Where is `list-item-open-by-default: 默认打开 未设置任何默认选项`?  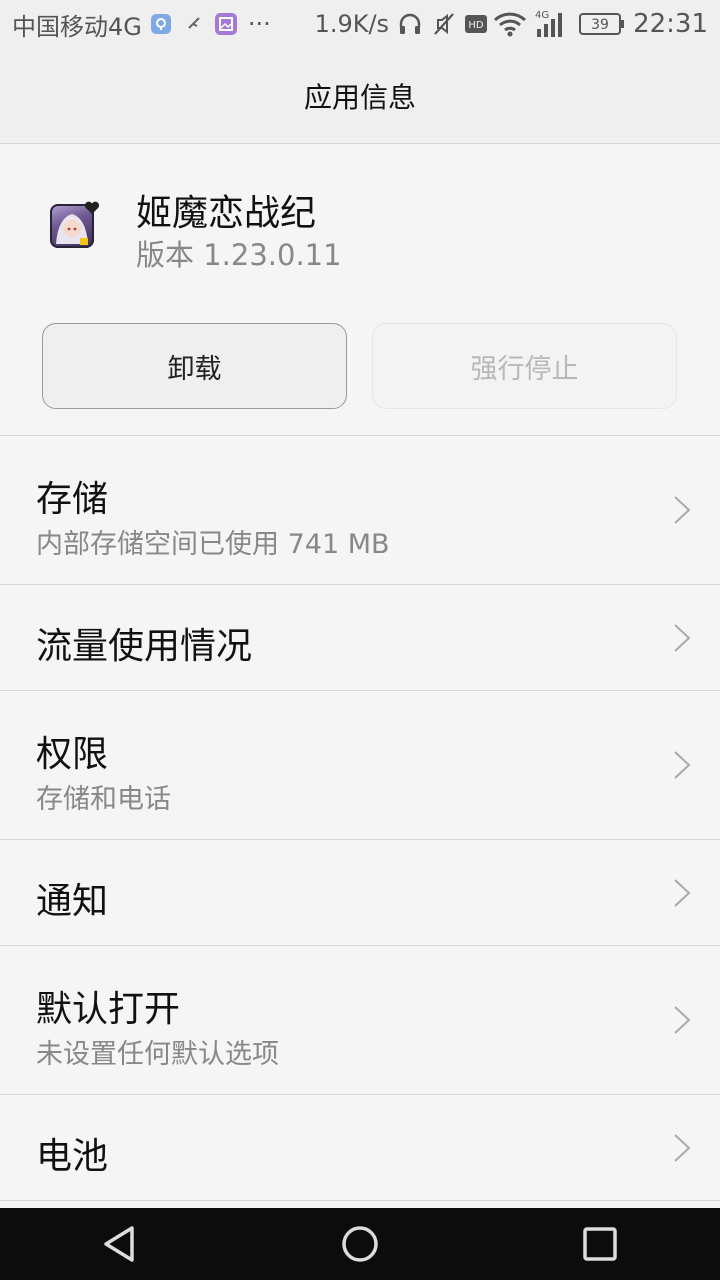
list-item-open-by-default: 默认打开 未设置任何默认选项 is located at coordinates (360, 1020).